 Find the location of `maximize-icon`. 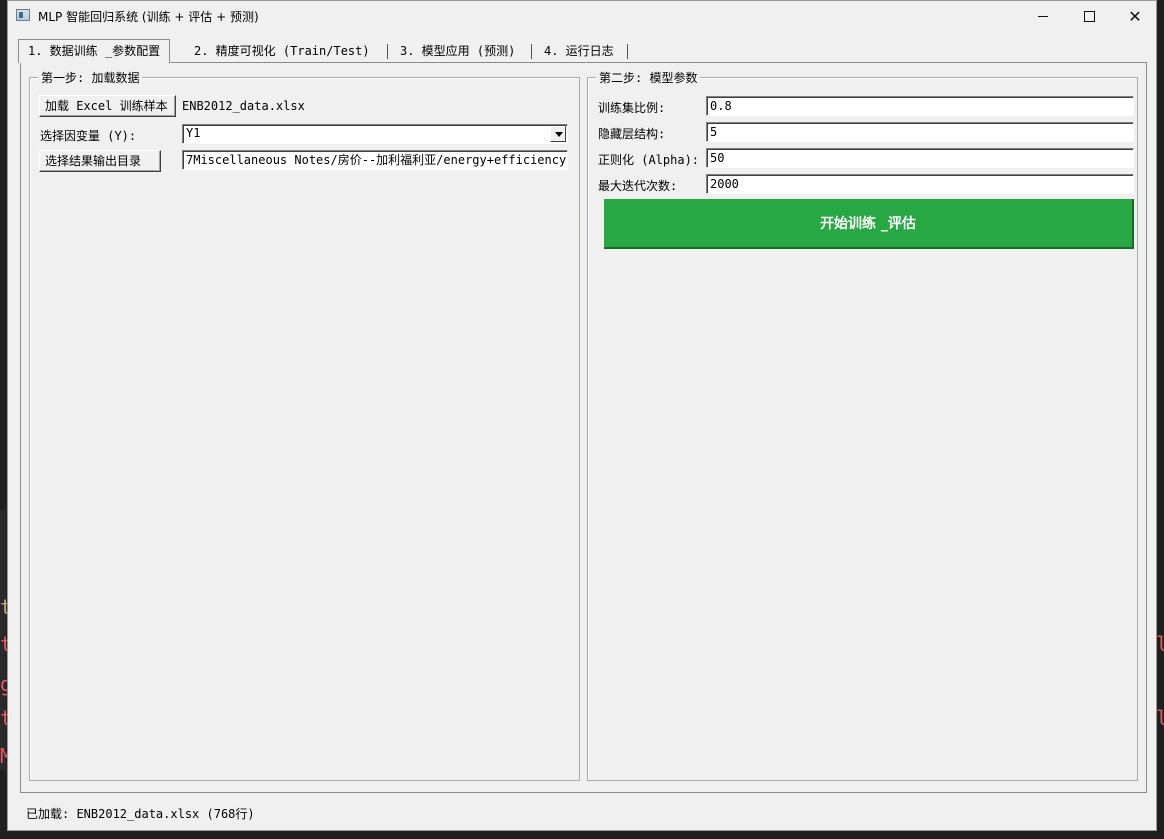

maximize-icon is located at coordinates (1089, 16).